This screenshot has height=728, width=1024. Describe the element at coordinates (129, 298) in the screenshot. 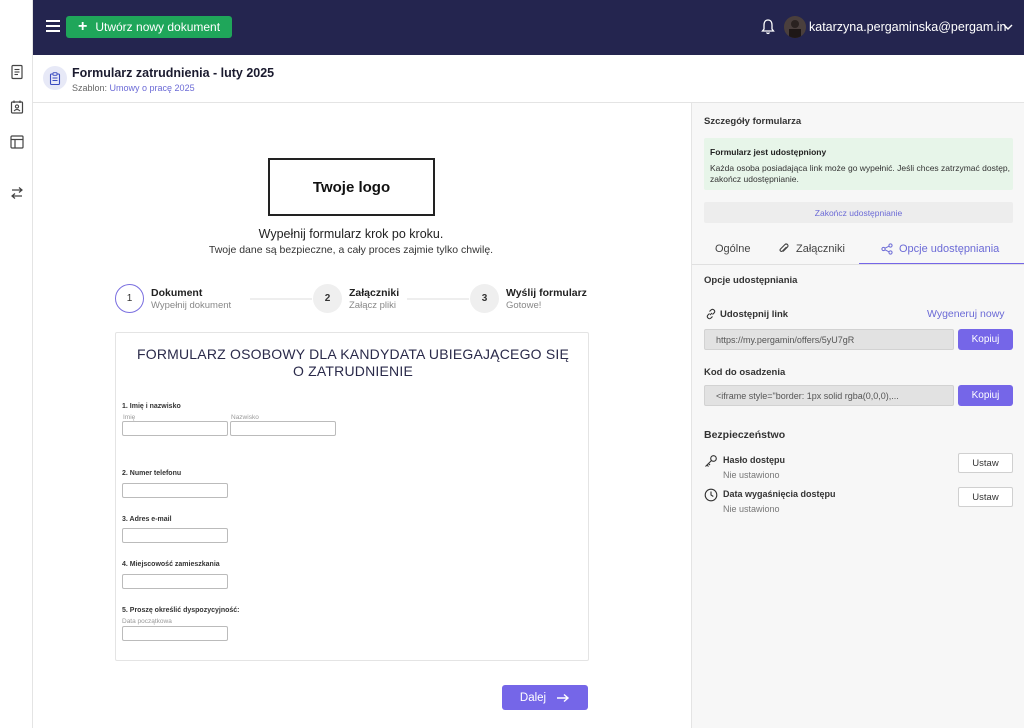

I see `step-number: 1` at that location.